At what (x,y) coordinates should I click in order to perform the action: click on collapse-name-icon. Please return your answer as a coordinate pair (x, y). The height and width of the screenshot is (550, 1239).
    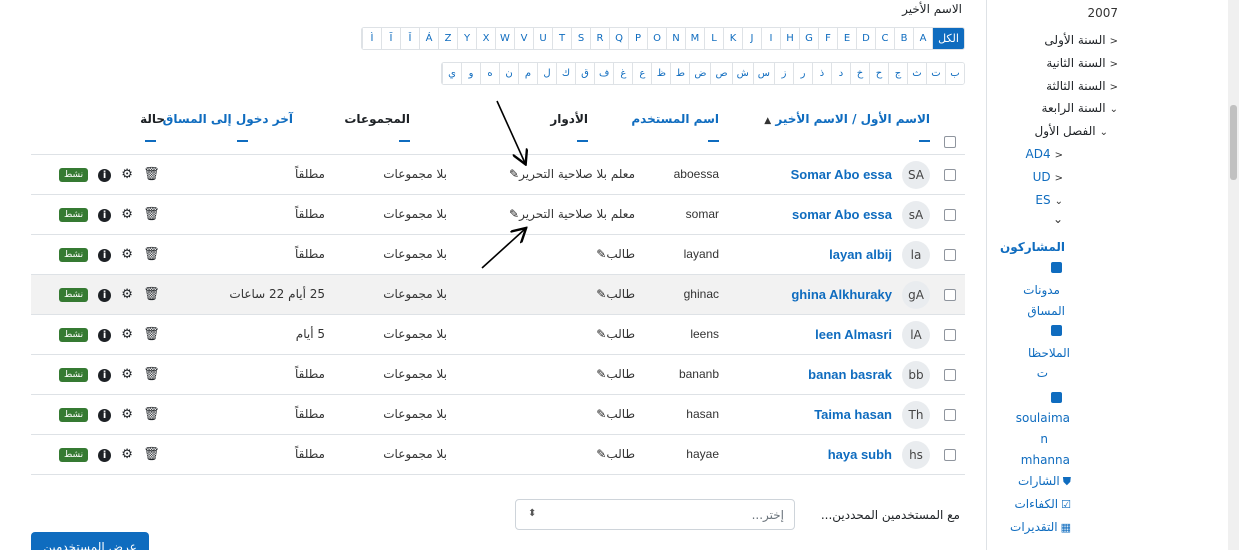
    Looking at the image, I should click on (924, 141).